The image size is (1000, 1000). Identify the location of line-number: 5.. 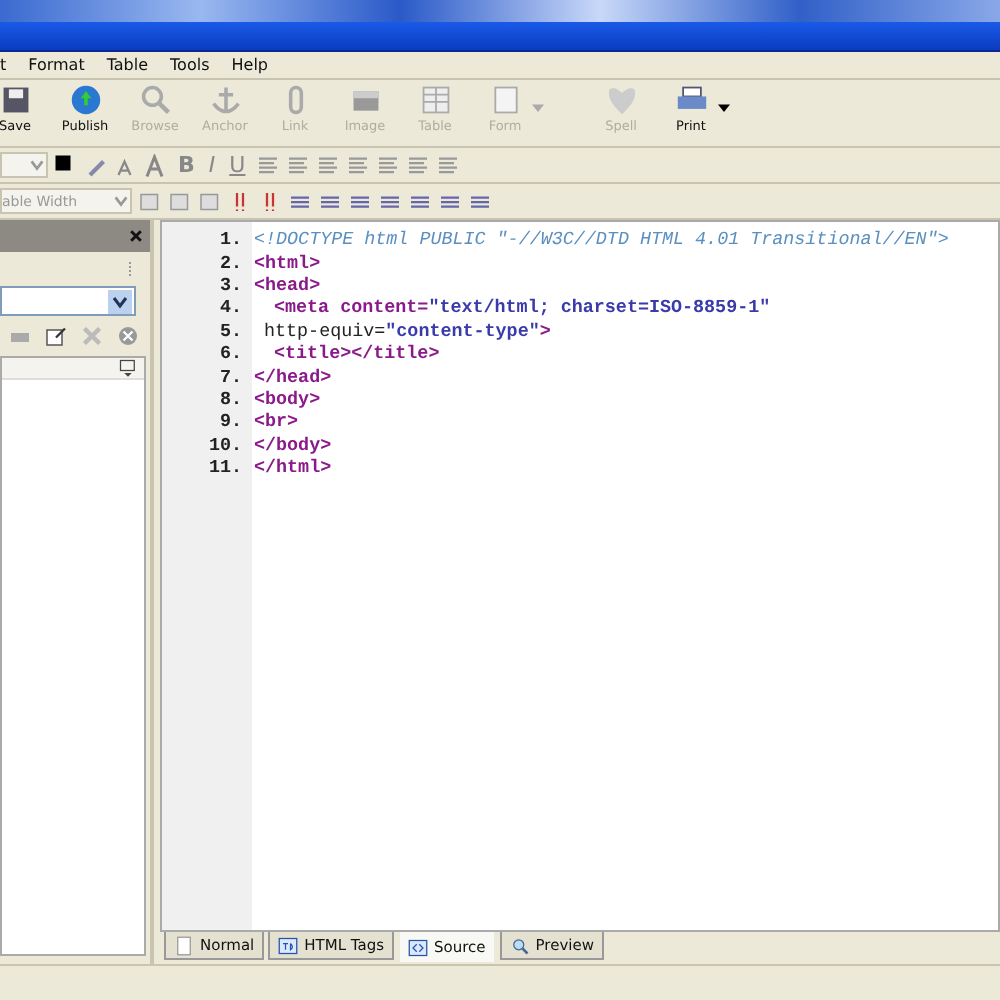
(230, 330).